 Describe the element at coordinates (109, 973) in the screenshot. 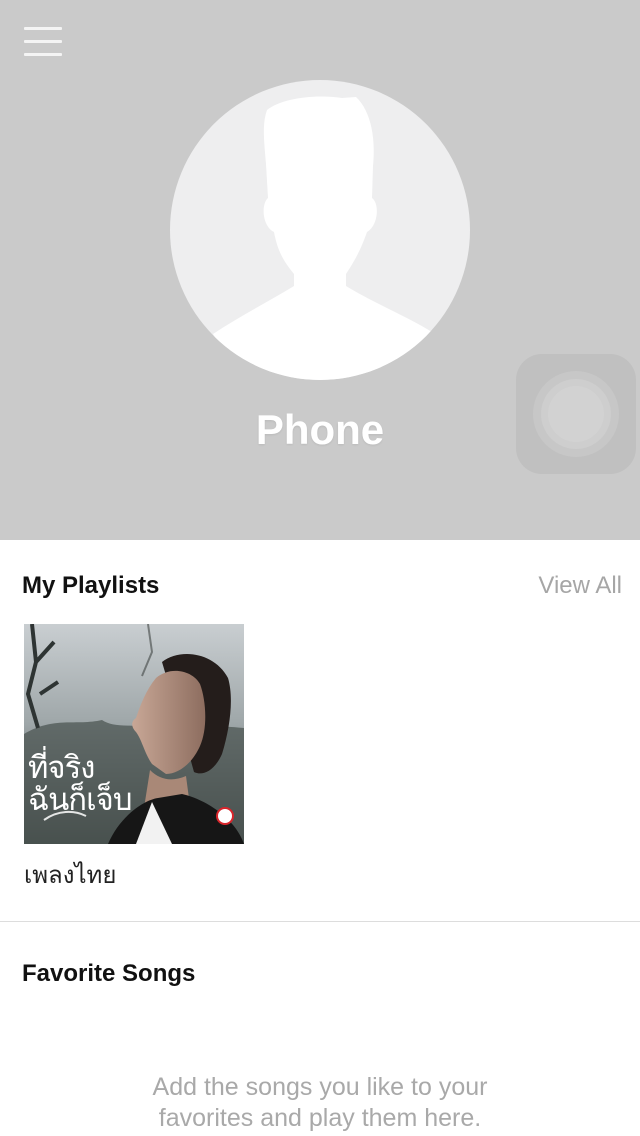

I see `favorite-songs-title: Favorite Songs` at that location.